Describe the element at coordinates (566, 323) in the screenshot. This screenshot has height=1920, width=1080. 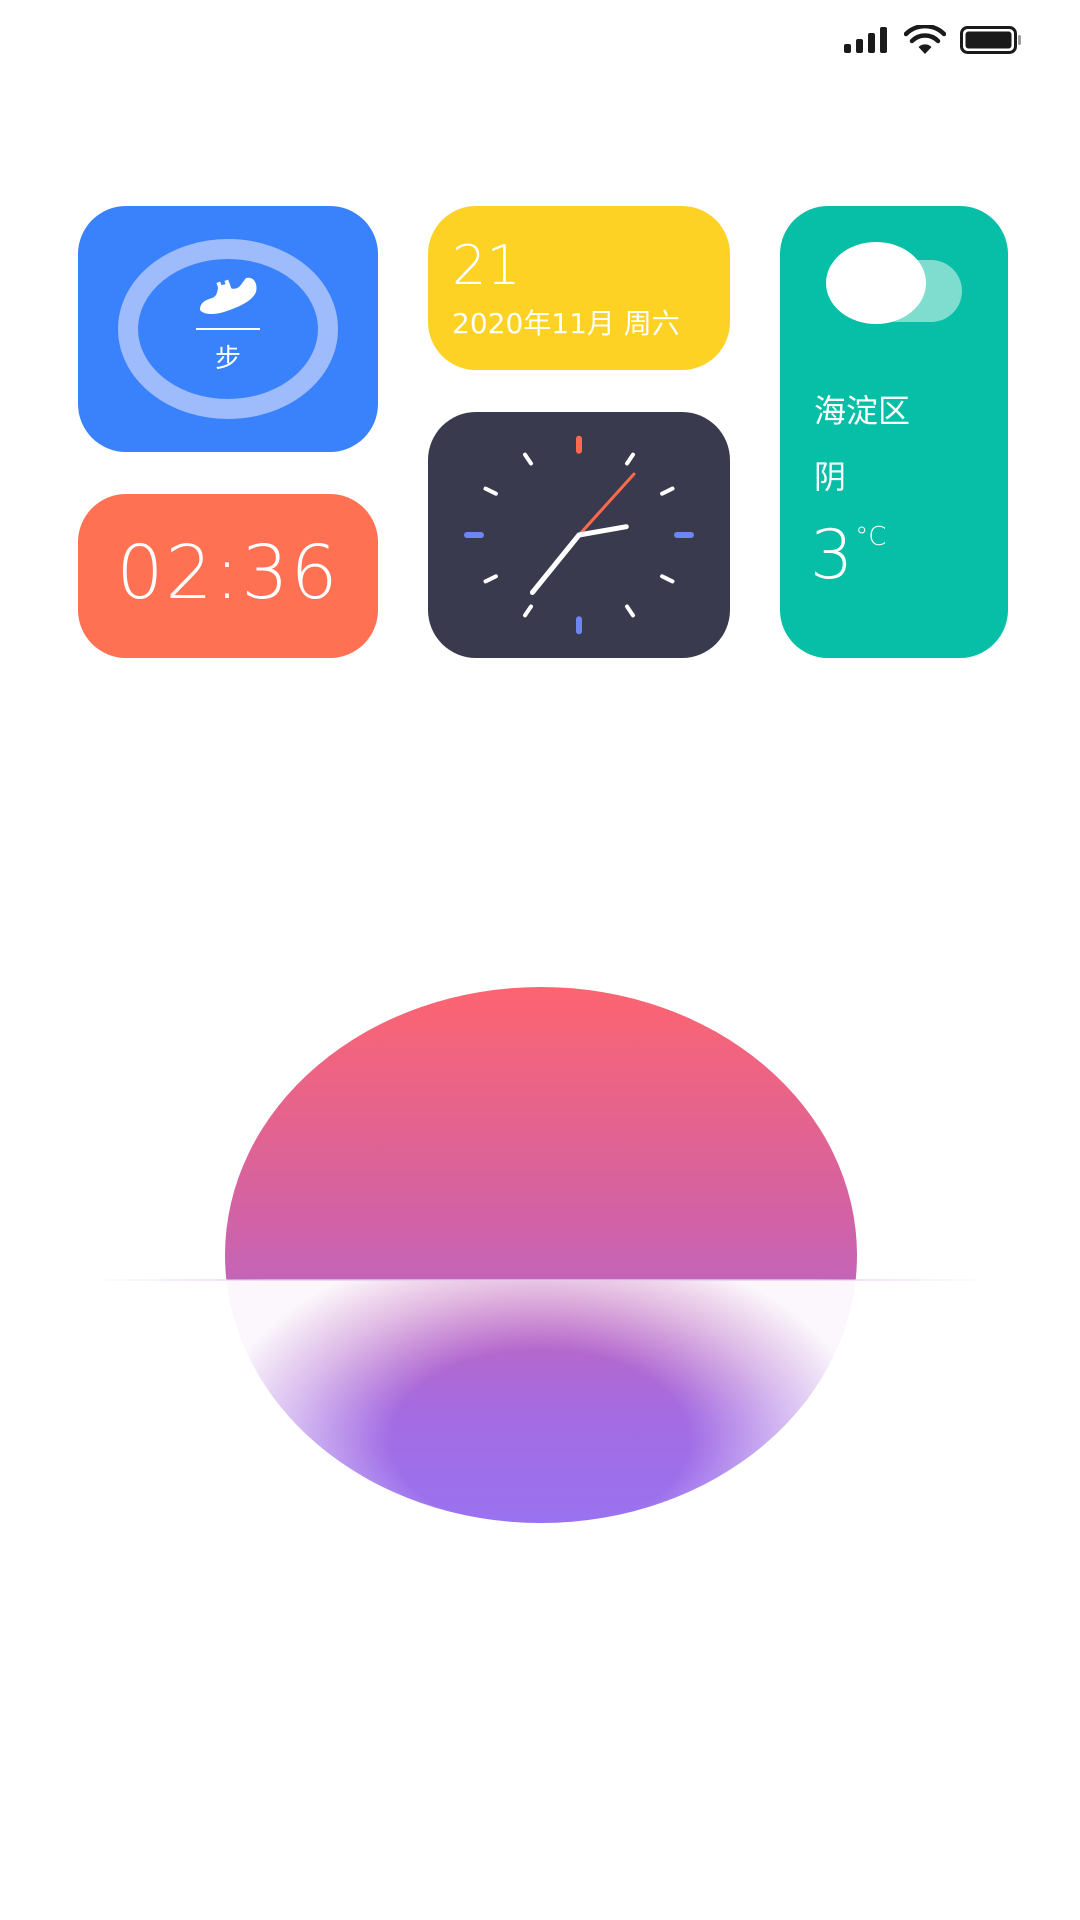
I see `date-line: 2020年11月 周六` at that location.